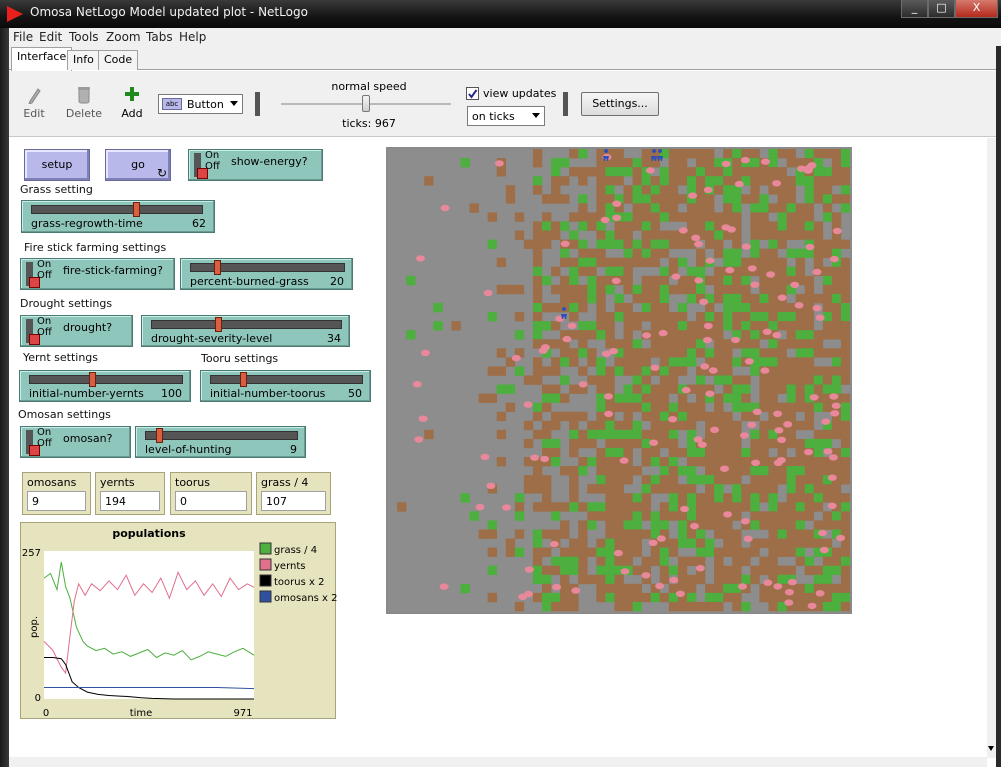  Describe the element at coordinates (192, 482) in the screenshot. I see `monitor-label: toorus` at that location.